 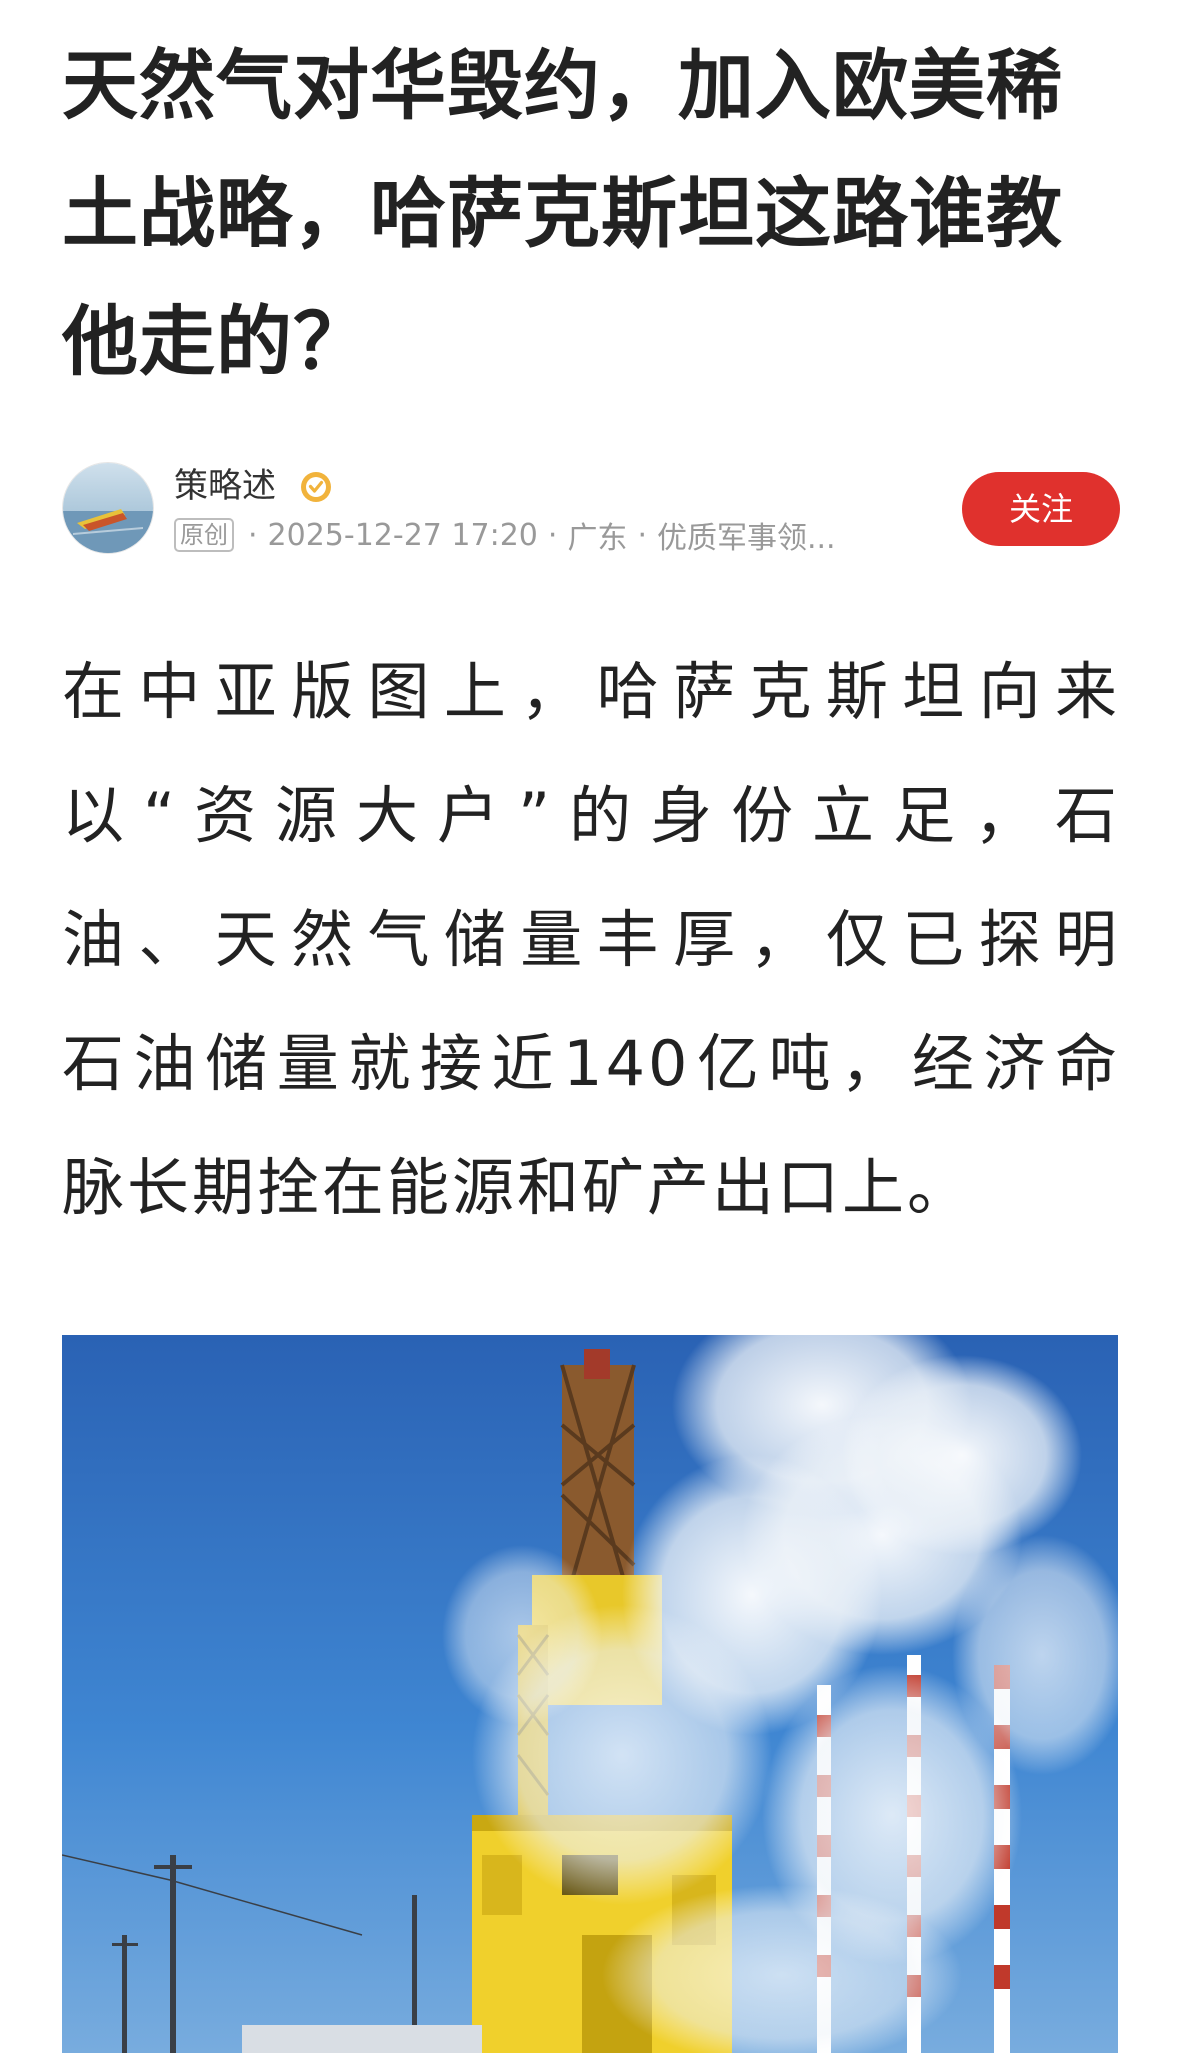 I want to click on verified-badge-icon, so click(x=316, y=487).